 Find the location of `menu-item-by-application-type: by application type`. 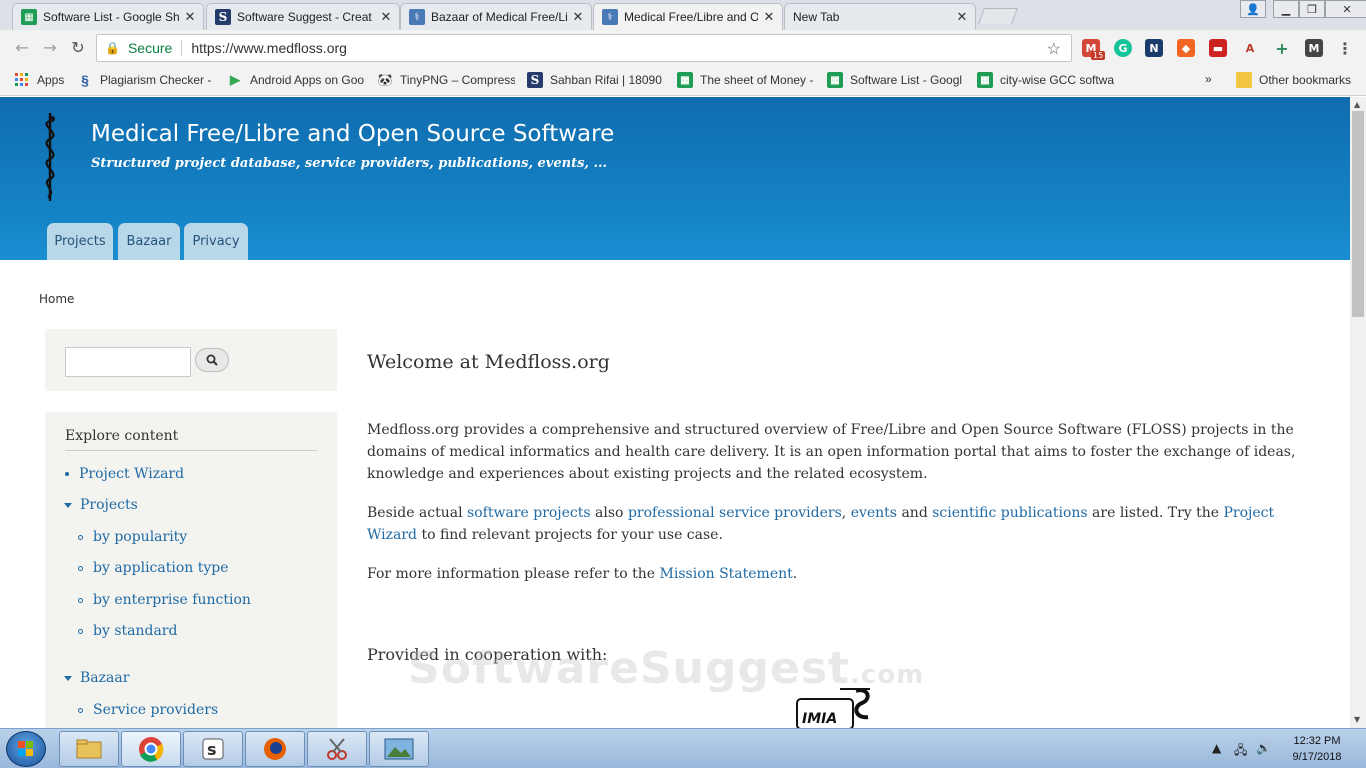

menu-item-by-application-type: by application type is located at coordinates (153, 568).